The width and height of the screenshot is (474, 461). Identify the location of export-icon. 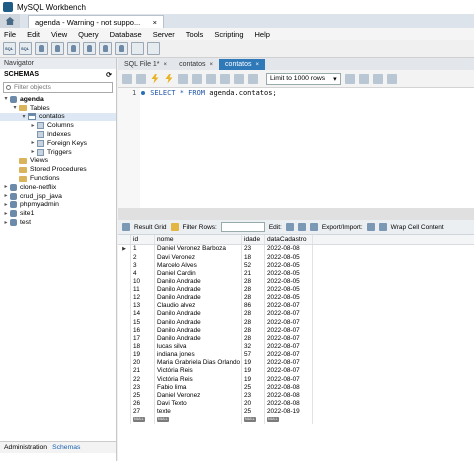
(370, 227).